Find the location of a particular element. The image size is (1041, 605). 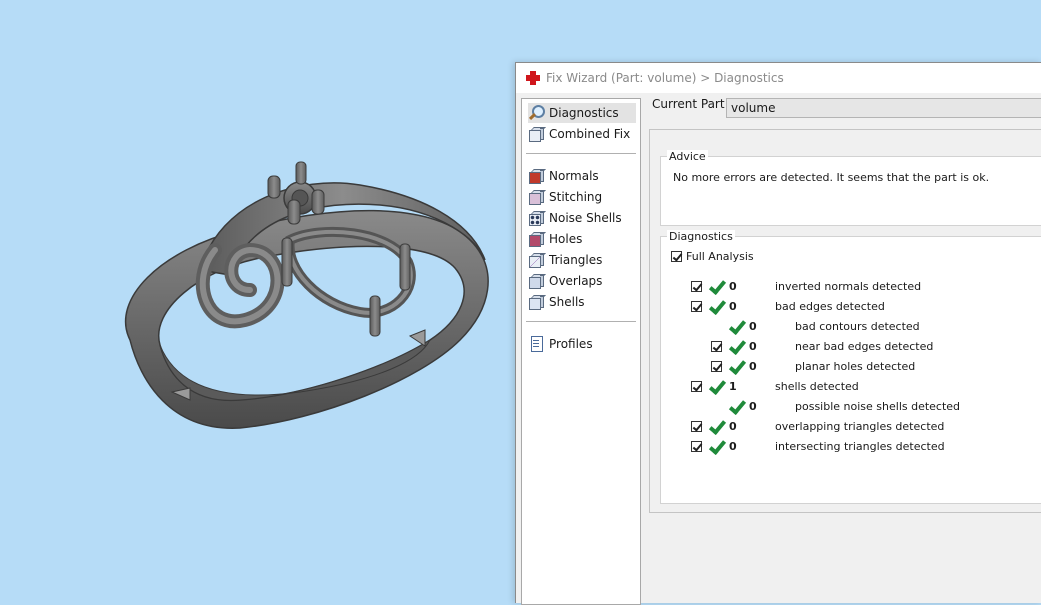

nav-item-label: Overlaps is located at coordinates (576, 281).